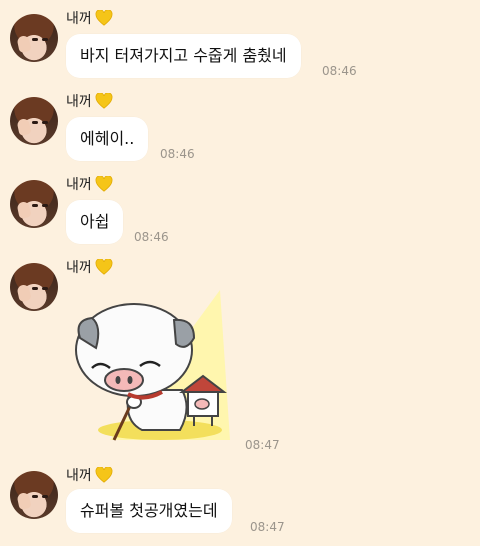 This screenshot has height=546, width=480. Describe the element at coordinates (149, 511) in the screenshot. I see `message-bubble: 슈퍼볼 첫공개였는데` at that location.